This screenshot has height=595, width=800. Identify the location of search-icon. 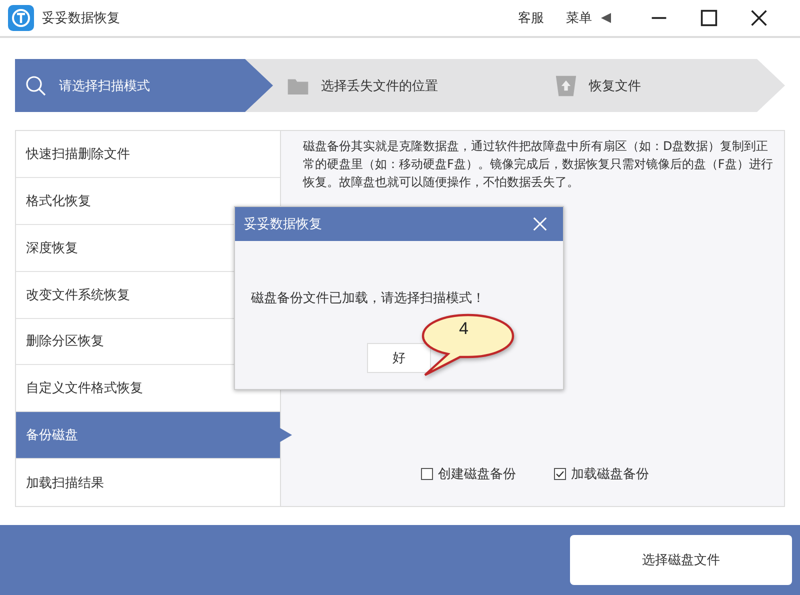
(36, 85).